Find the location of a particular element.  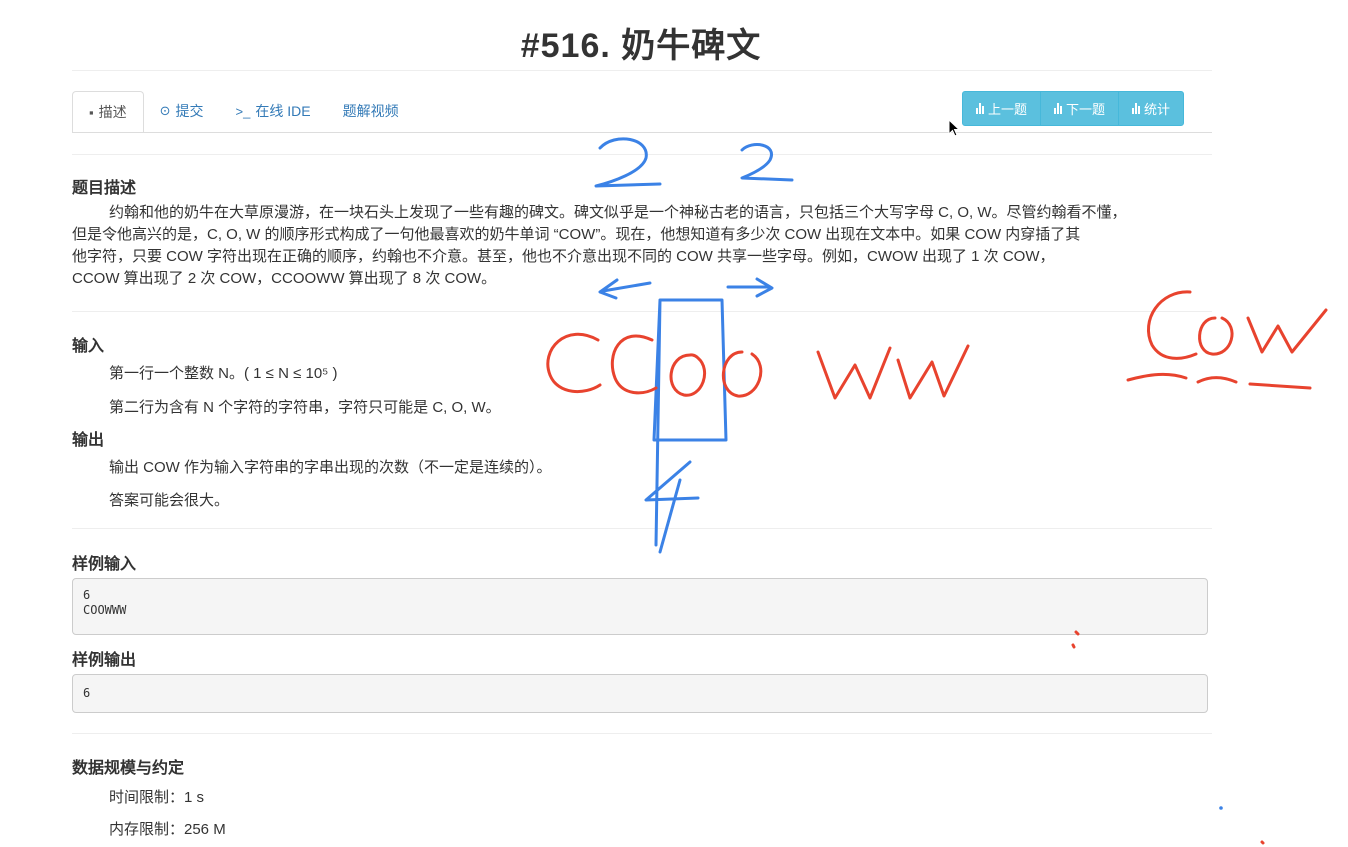

problem-nav-buttons: 上一题 下一题 统计 is located at coordinates (1073, 108).